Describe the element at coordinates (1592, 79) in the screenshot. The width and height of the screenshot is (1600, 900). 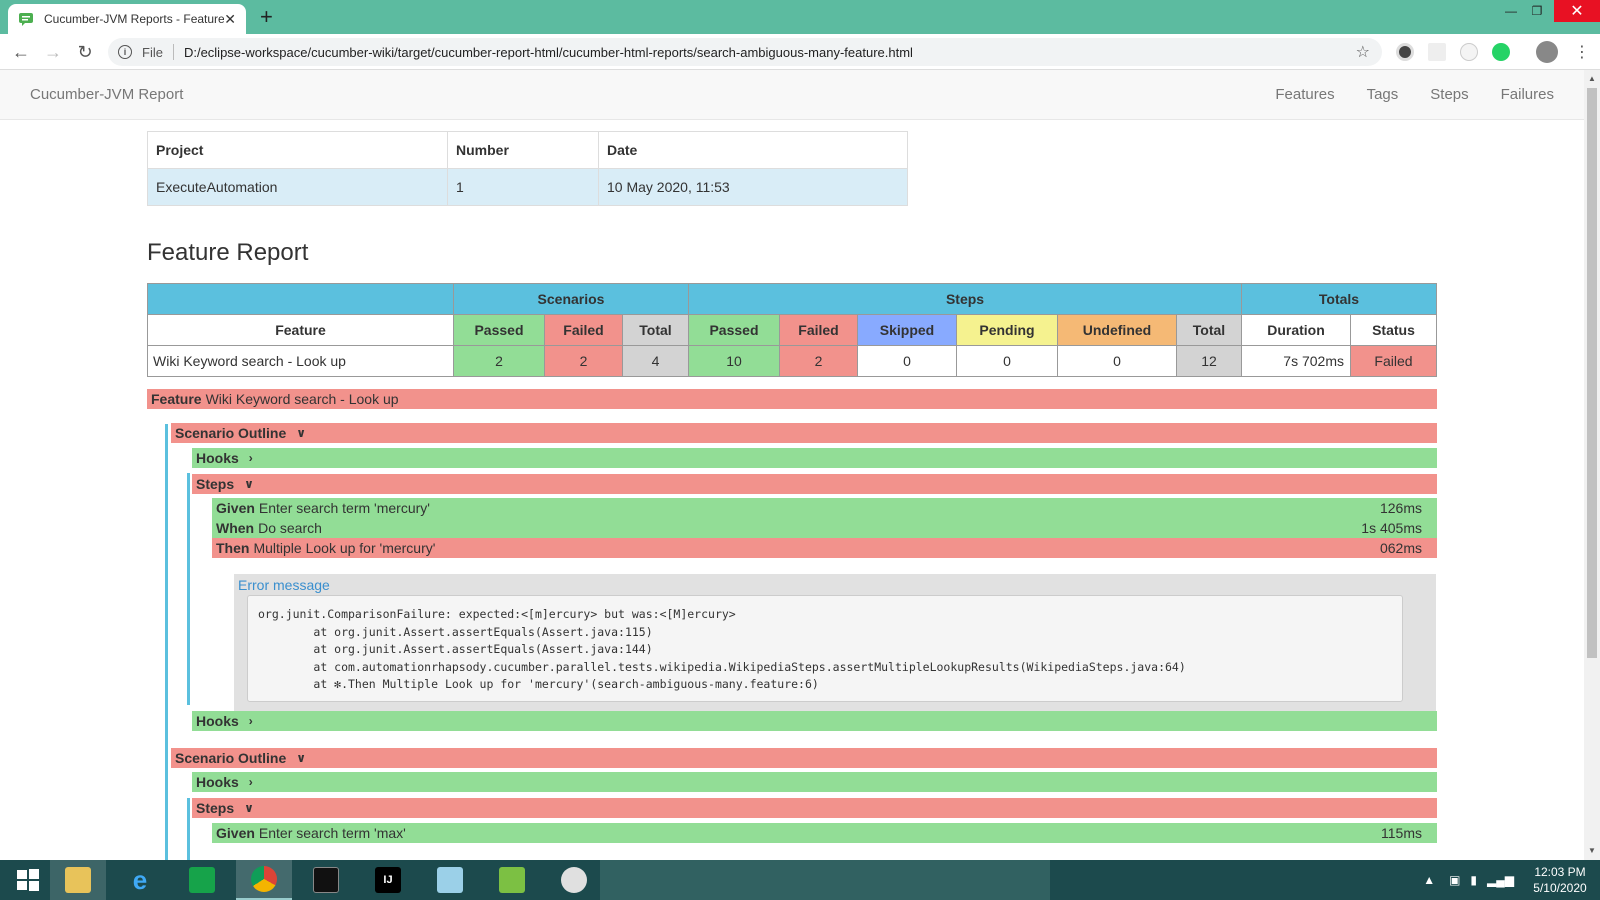
I see `scroll-up-icon: ▲` at that location.